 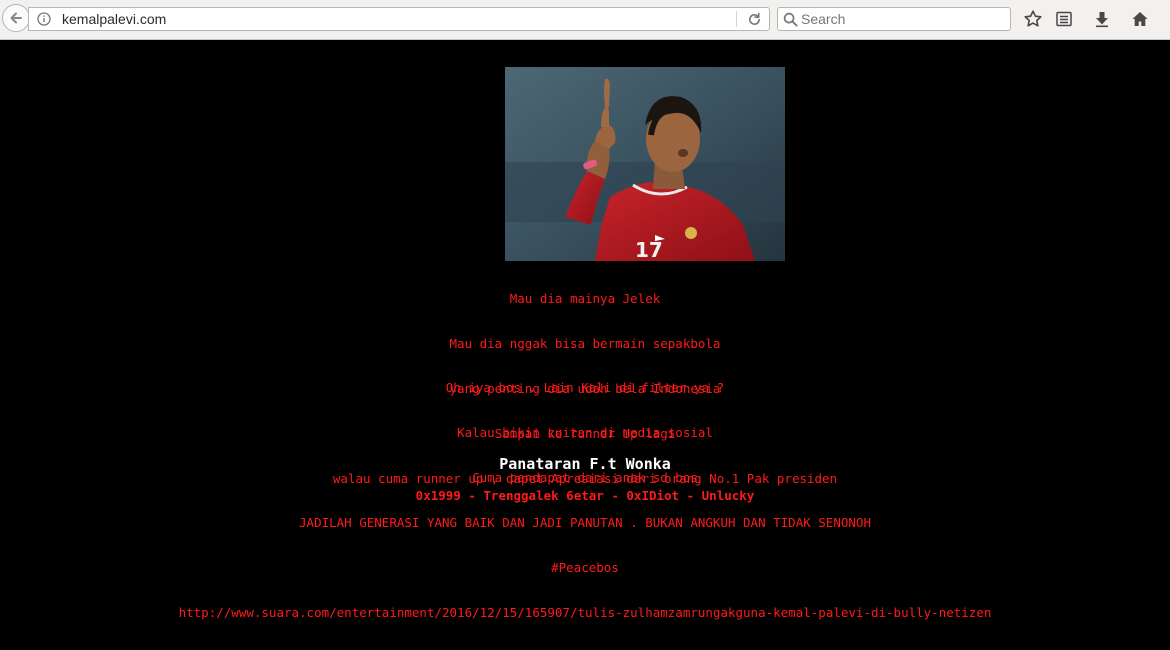 I want to click on reload-icon, so click(x=754, y=18).